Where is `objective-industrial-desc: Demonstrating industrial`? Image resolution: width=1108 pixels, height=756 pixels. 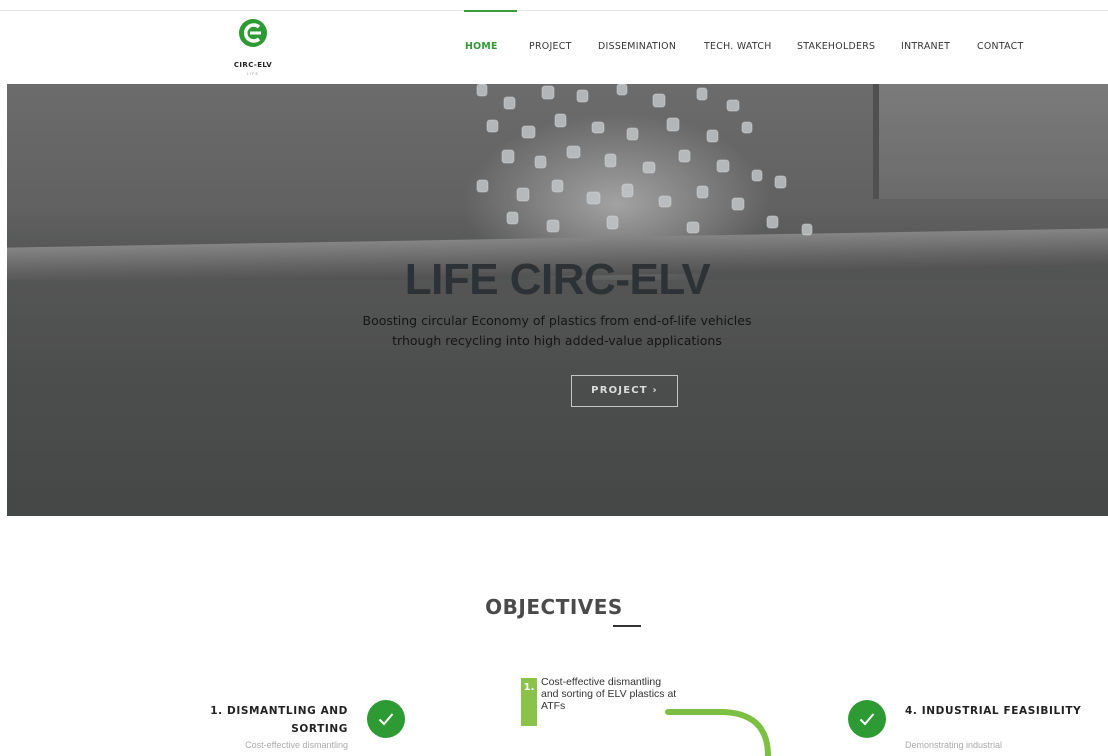
objective-industrial-desc: Demonstrating industrial is located at coordinates (954, 745).